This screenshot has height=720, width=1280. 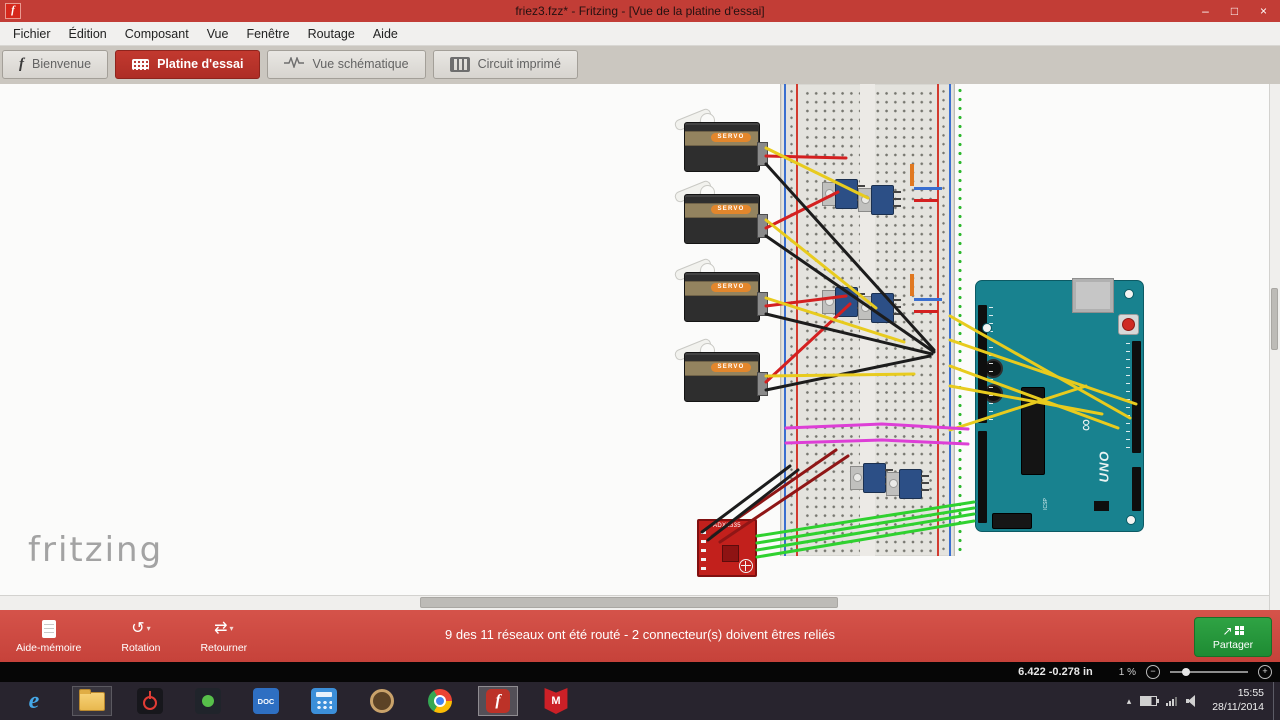 I want to click on tab-pcb-view: Circuit imprimé, so click(x=505, y=64).